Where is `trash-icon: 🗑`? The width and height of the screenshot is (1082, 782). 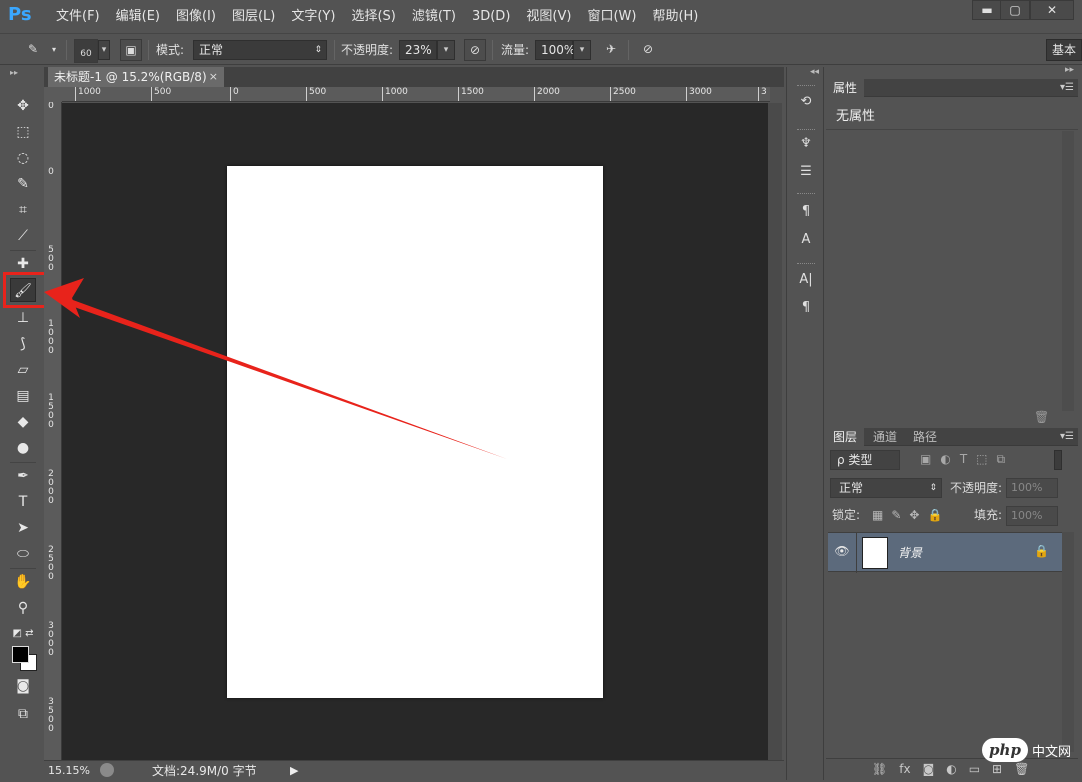 trash-icon: 🗑 is located at coordinates (1041, 417).